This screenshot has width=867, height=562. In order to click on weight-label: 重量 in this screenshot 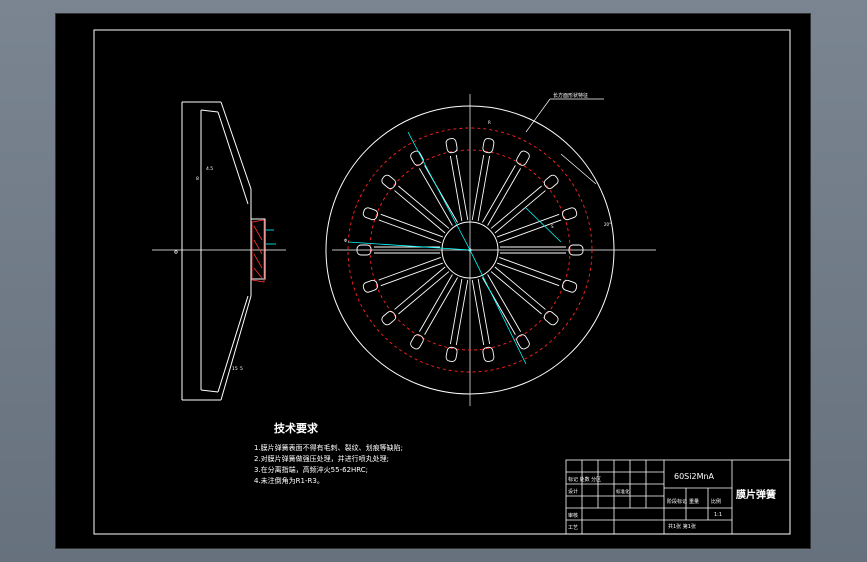, I will do `click(694, 501)`.